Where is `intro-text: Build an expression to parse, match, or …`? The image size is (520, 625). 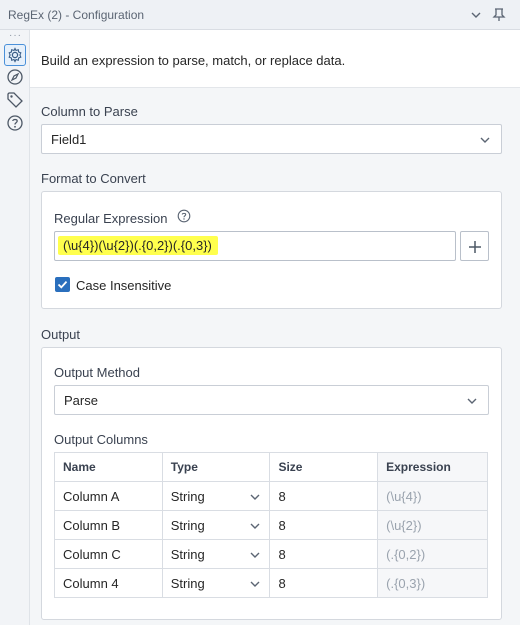
intro-text: Build an expression to parse, match, or … is located at coordinates (193, 60).